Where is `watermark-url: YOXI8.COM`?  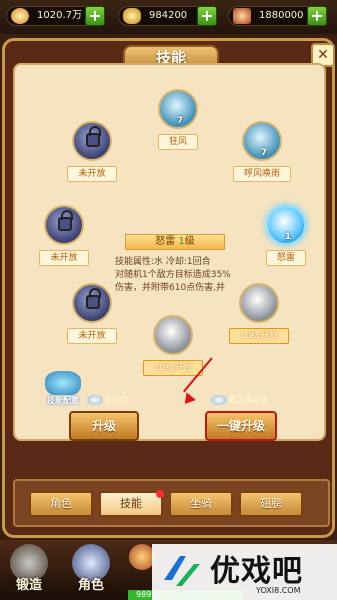 watermark-url: YOXI8.COM is located at coordinates (278, 590).